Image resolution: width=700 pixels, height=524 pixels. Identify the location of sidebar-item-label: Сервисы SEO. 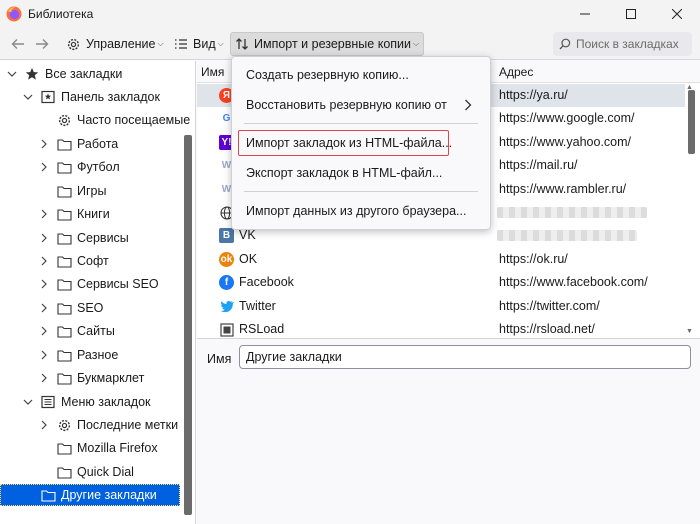
(118, 284).